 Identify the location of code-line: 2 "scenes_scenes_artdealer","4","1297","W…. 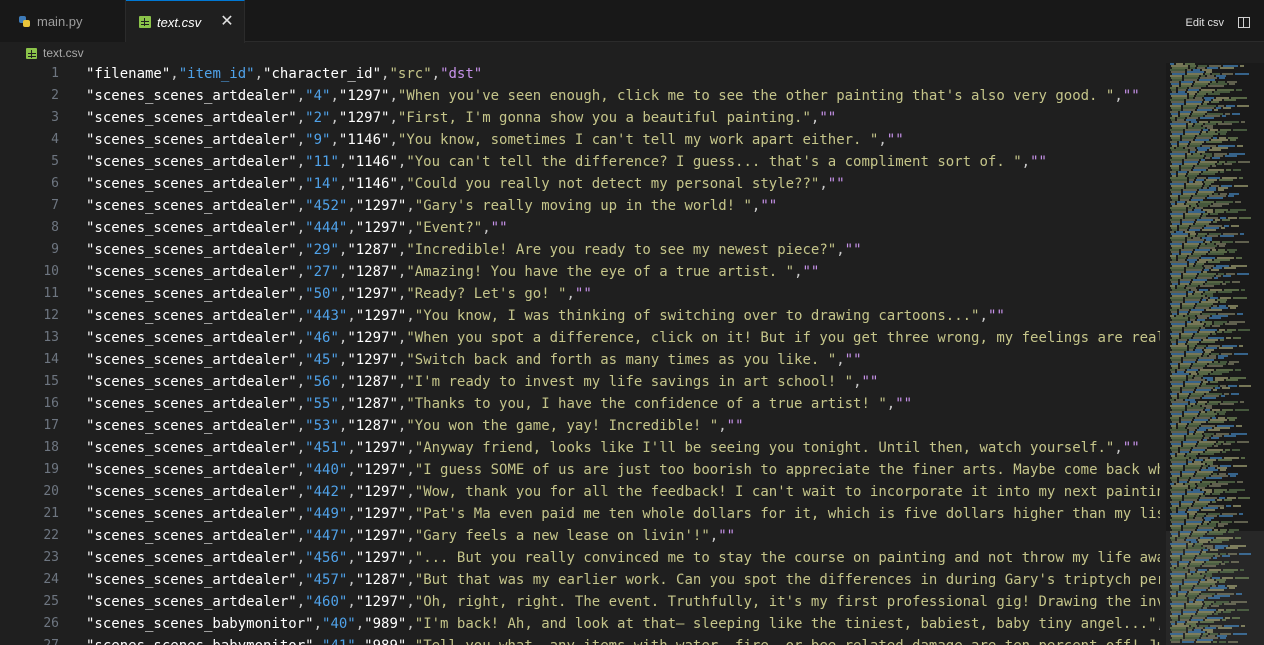
(580, 96).